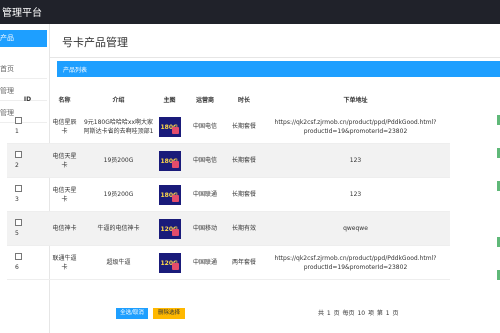 Image resolution: width=500 pixels, height=333 pixels. Describe the element at coordinates (64, 100) in the screenshot. I see `col-header-name: 名称` at that location.